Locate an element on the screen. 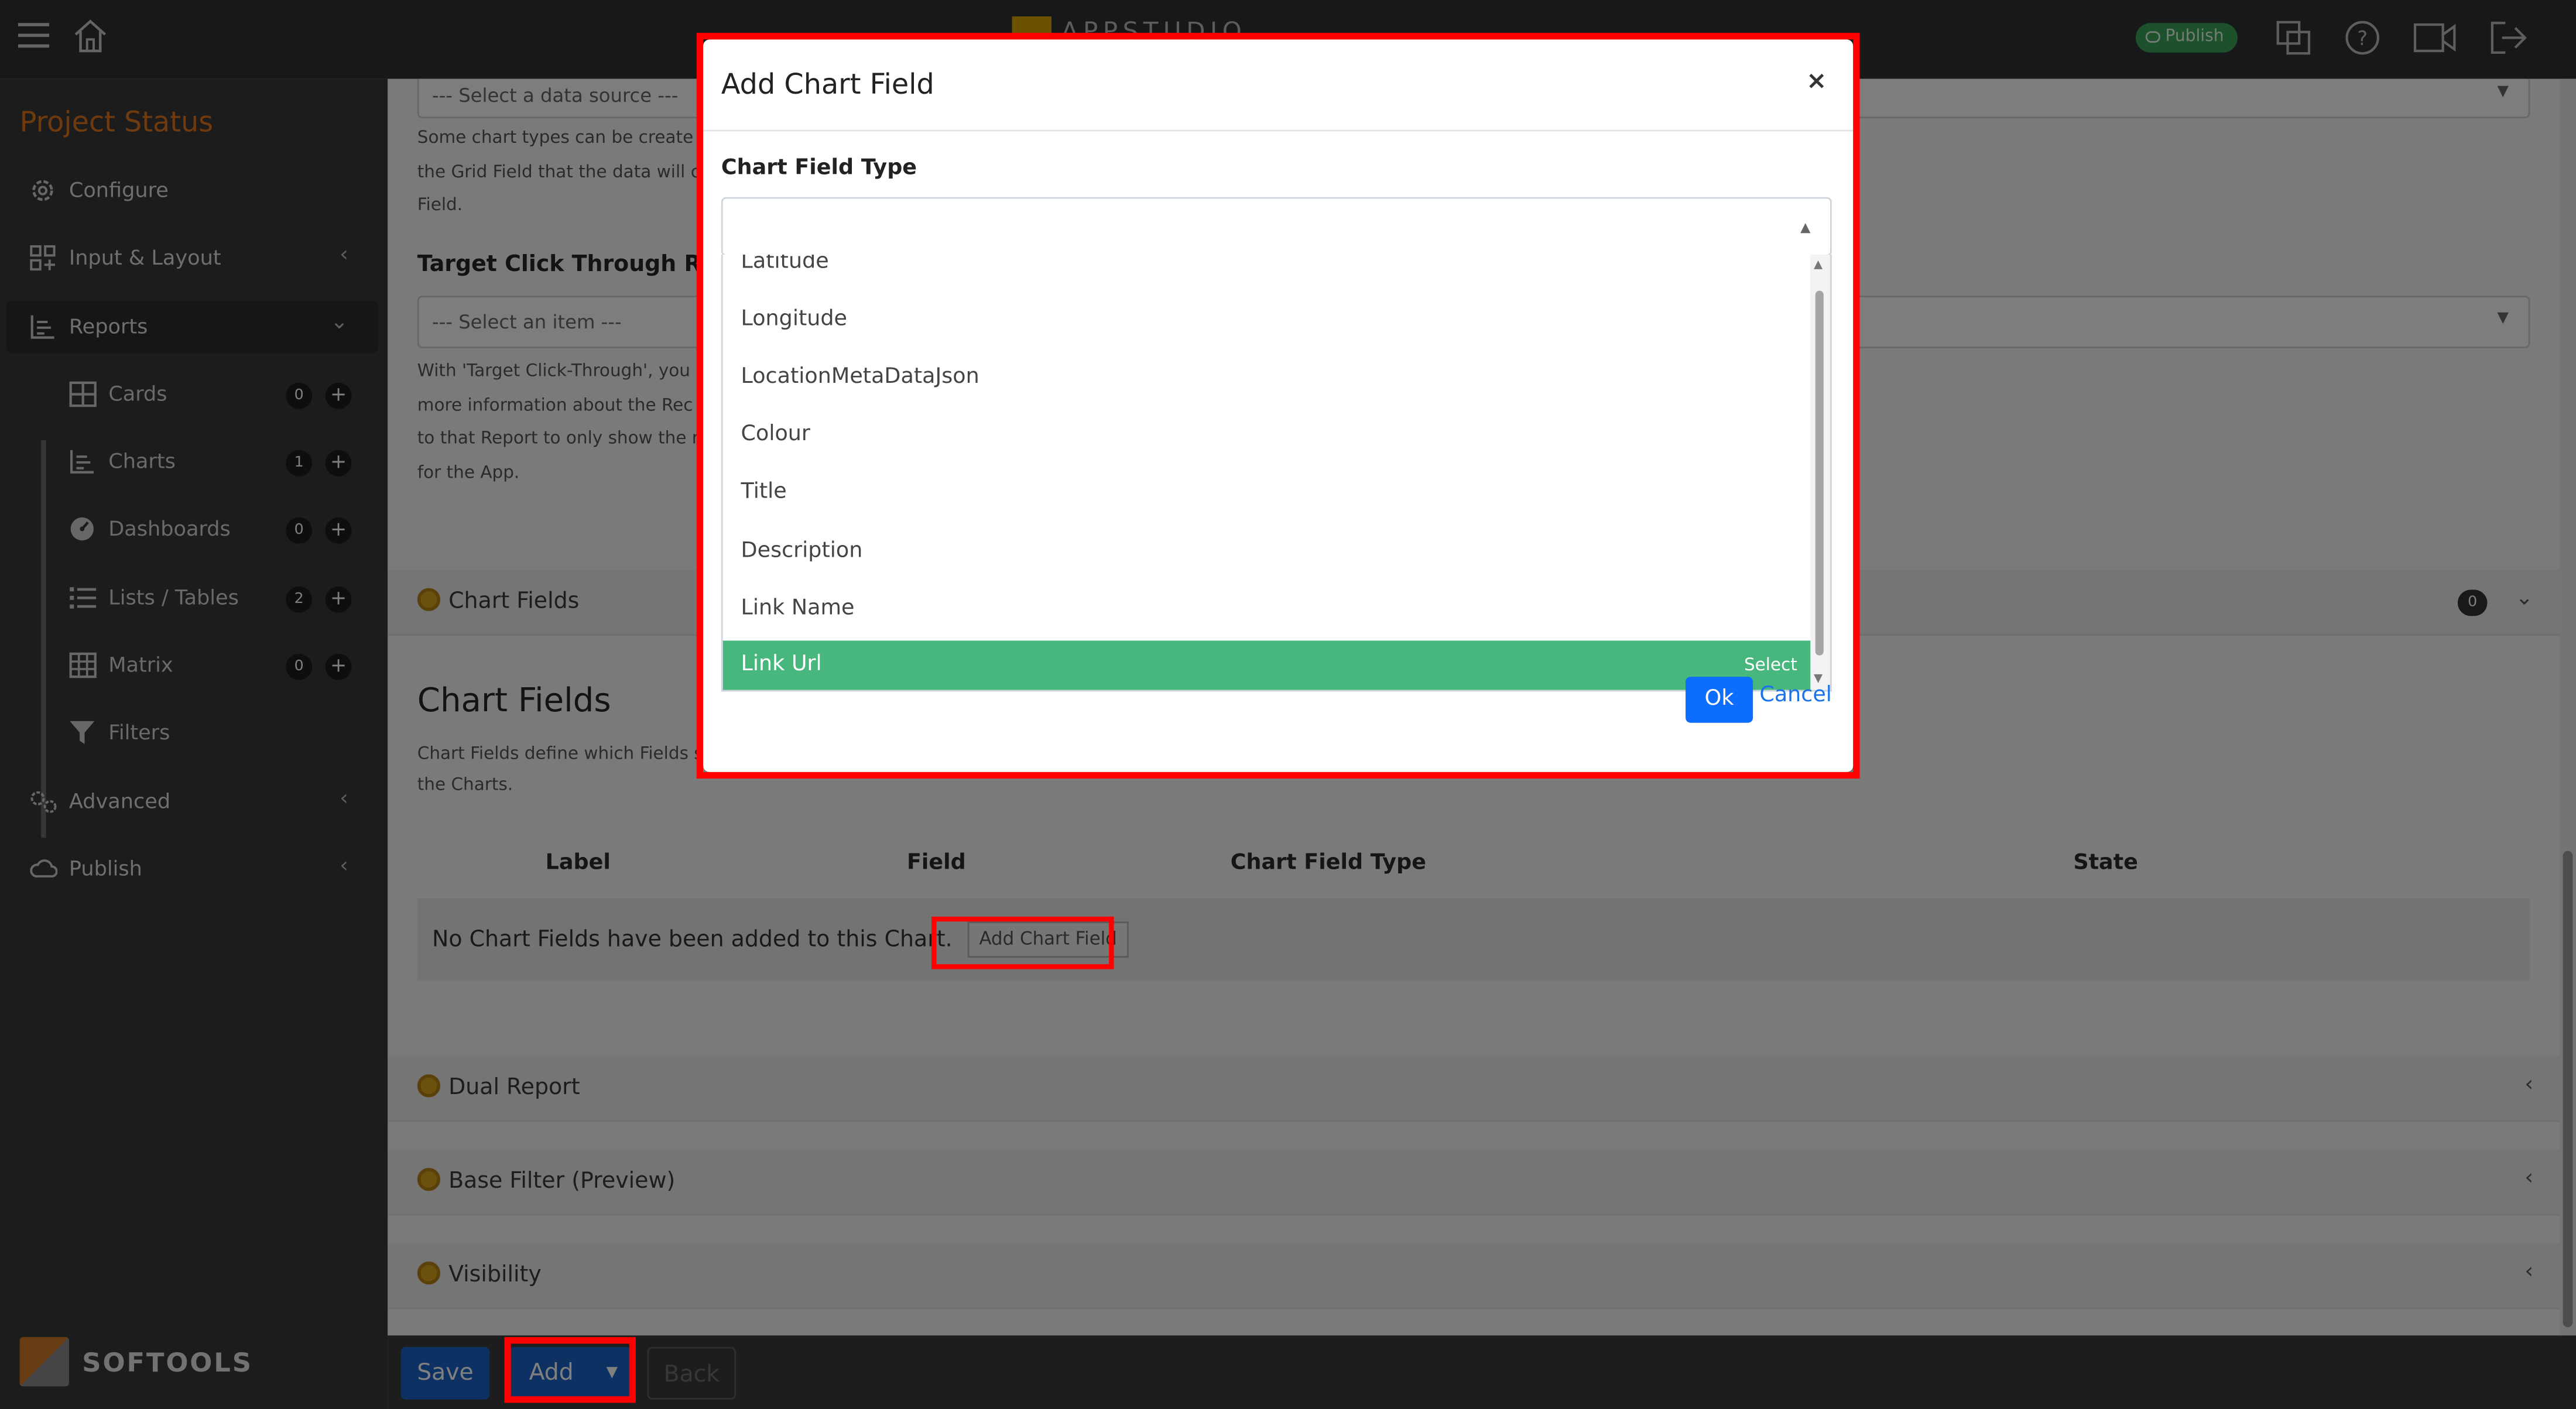  scroll-up-icon: ▲ is located at coordinates (1818, 264).